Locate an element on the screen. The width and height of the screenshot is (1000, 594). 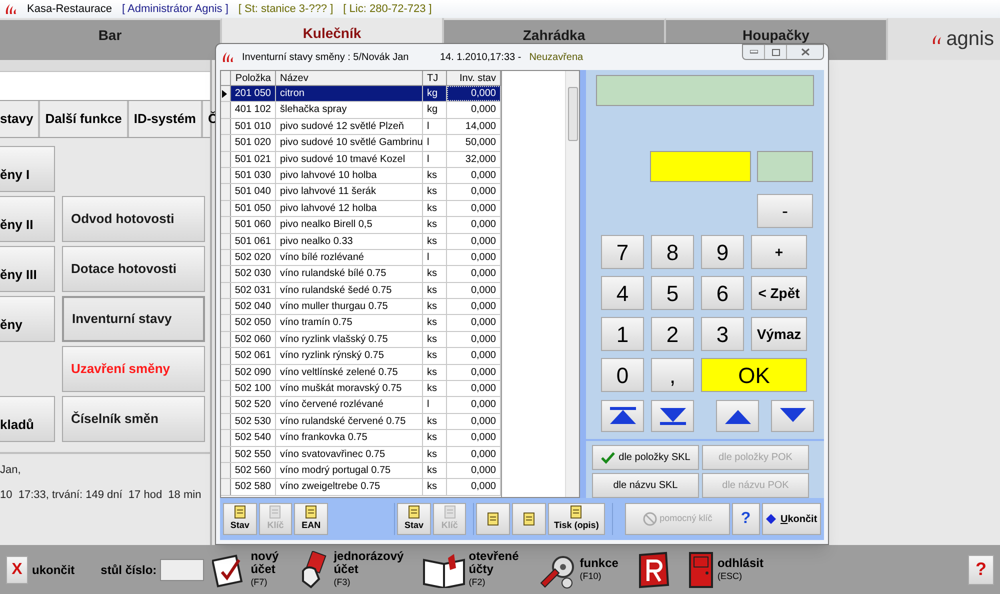
help-key: ? is located at coordinates (981, 569).